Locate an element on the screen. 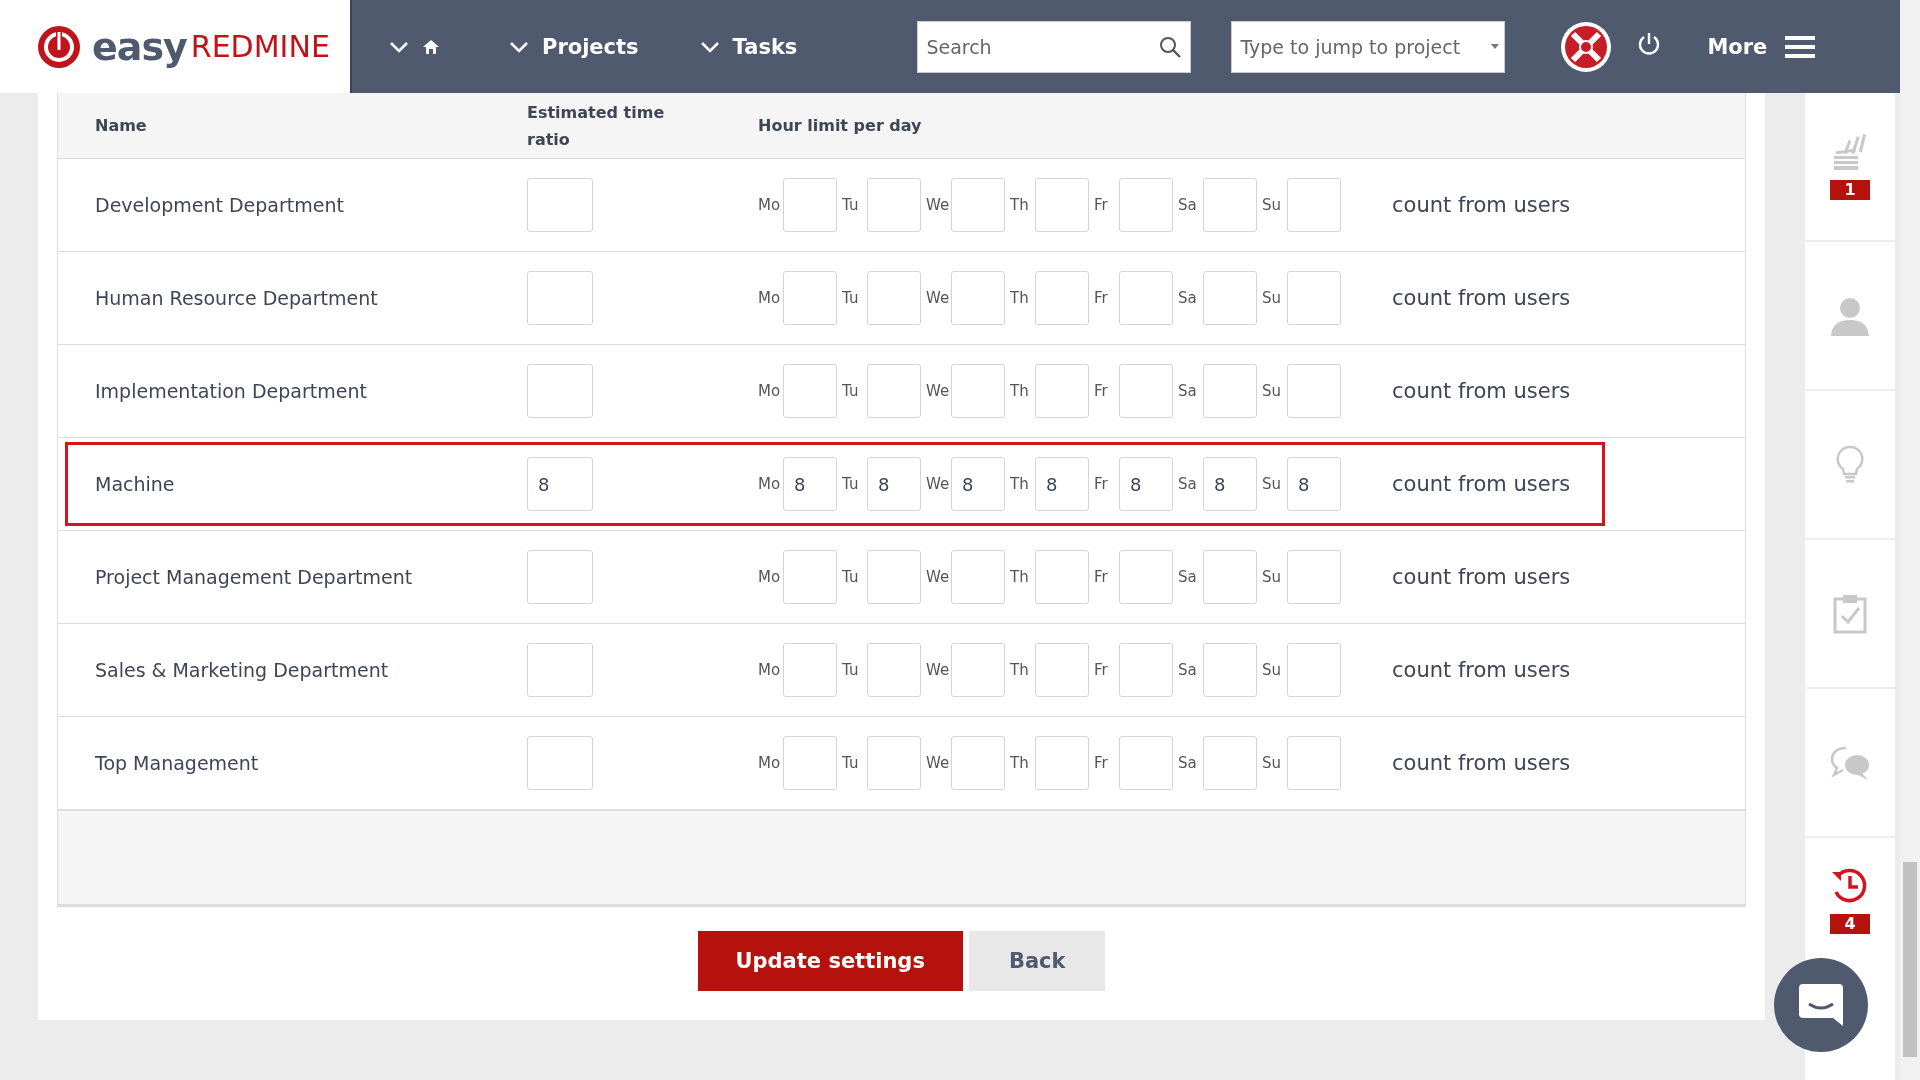 The height and width of the screenshot is (1080, 1920). update-button: Update settings is located at coordinates (830, 961).